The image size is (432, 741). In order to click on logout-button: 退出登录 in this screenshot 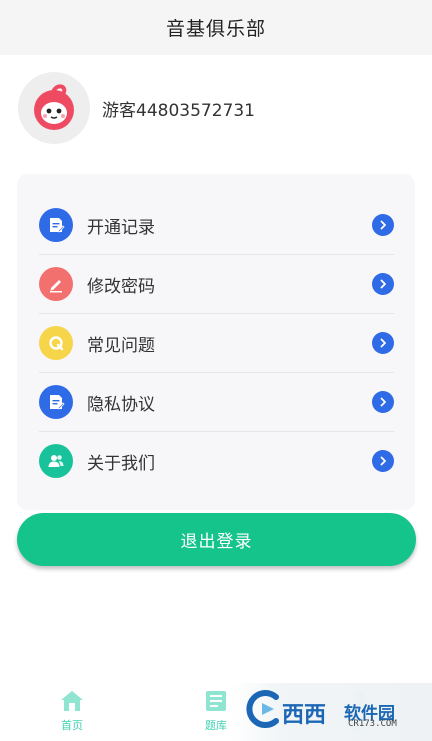, I will do `click(216, 539)`.